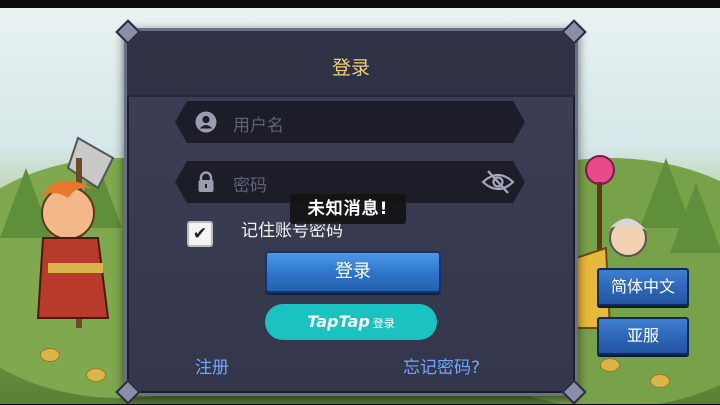  Describe the element at coordinates (643, 336) in the screenshot. I see `server-button: 亚服` at that location.